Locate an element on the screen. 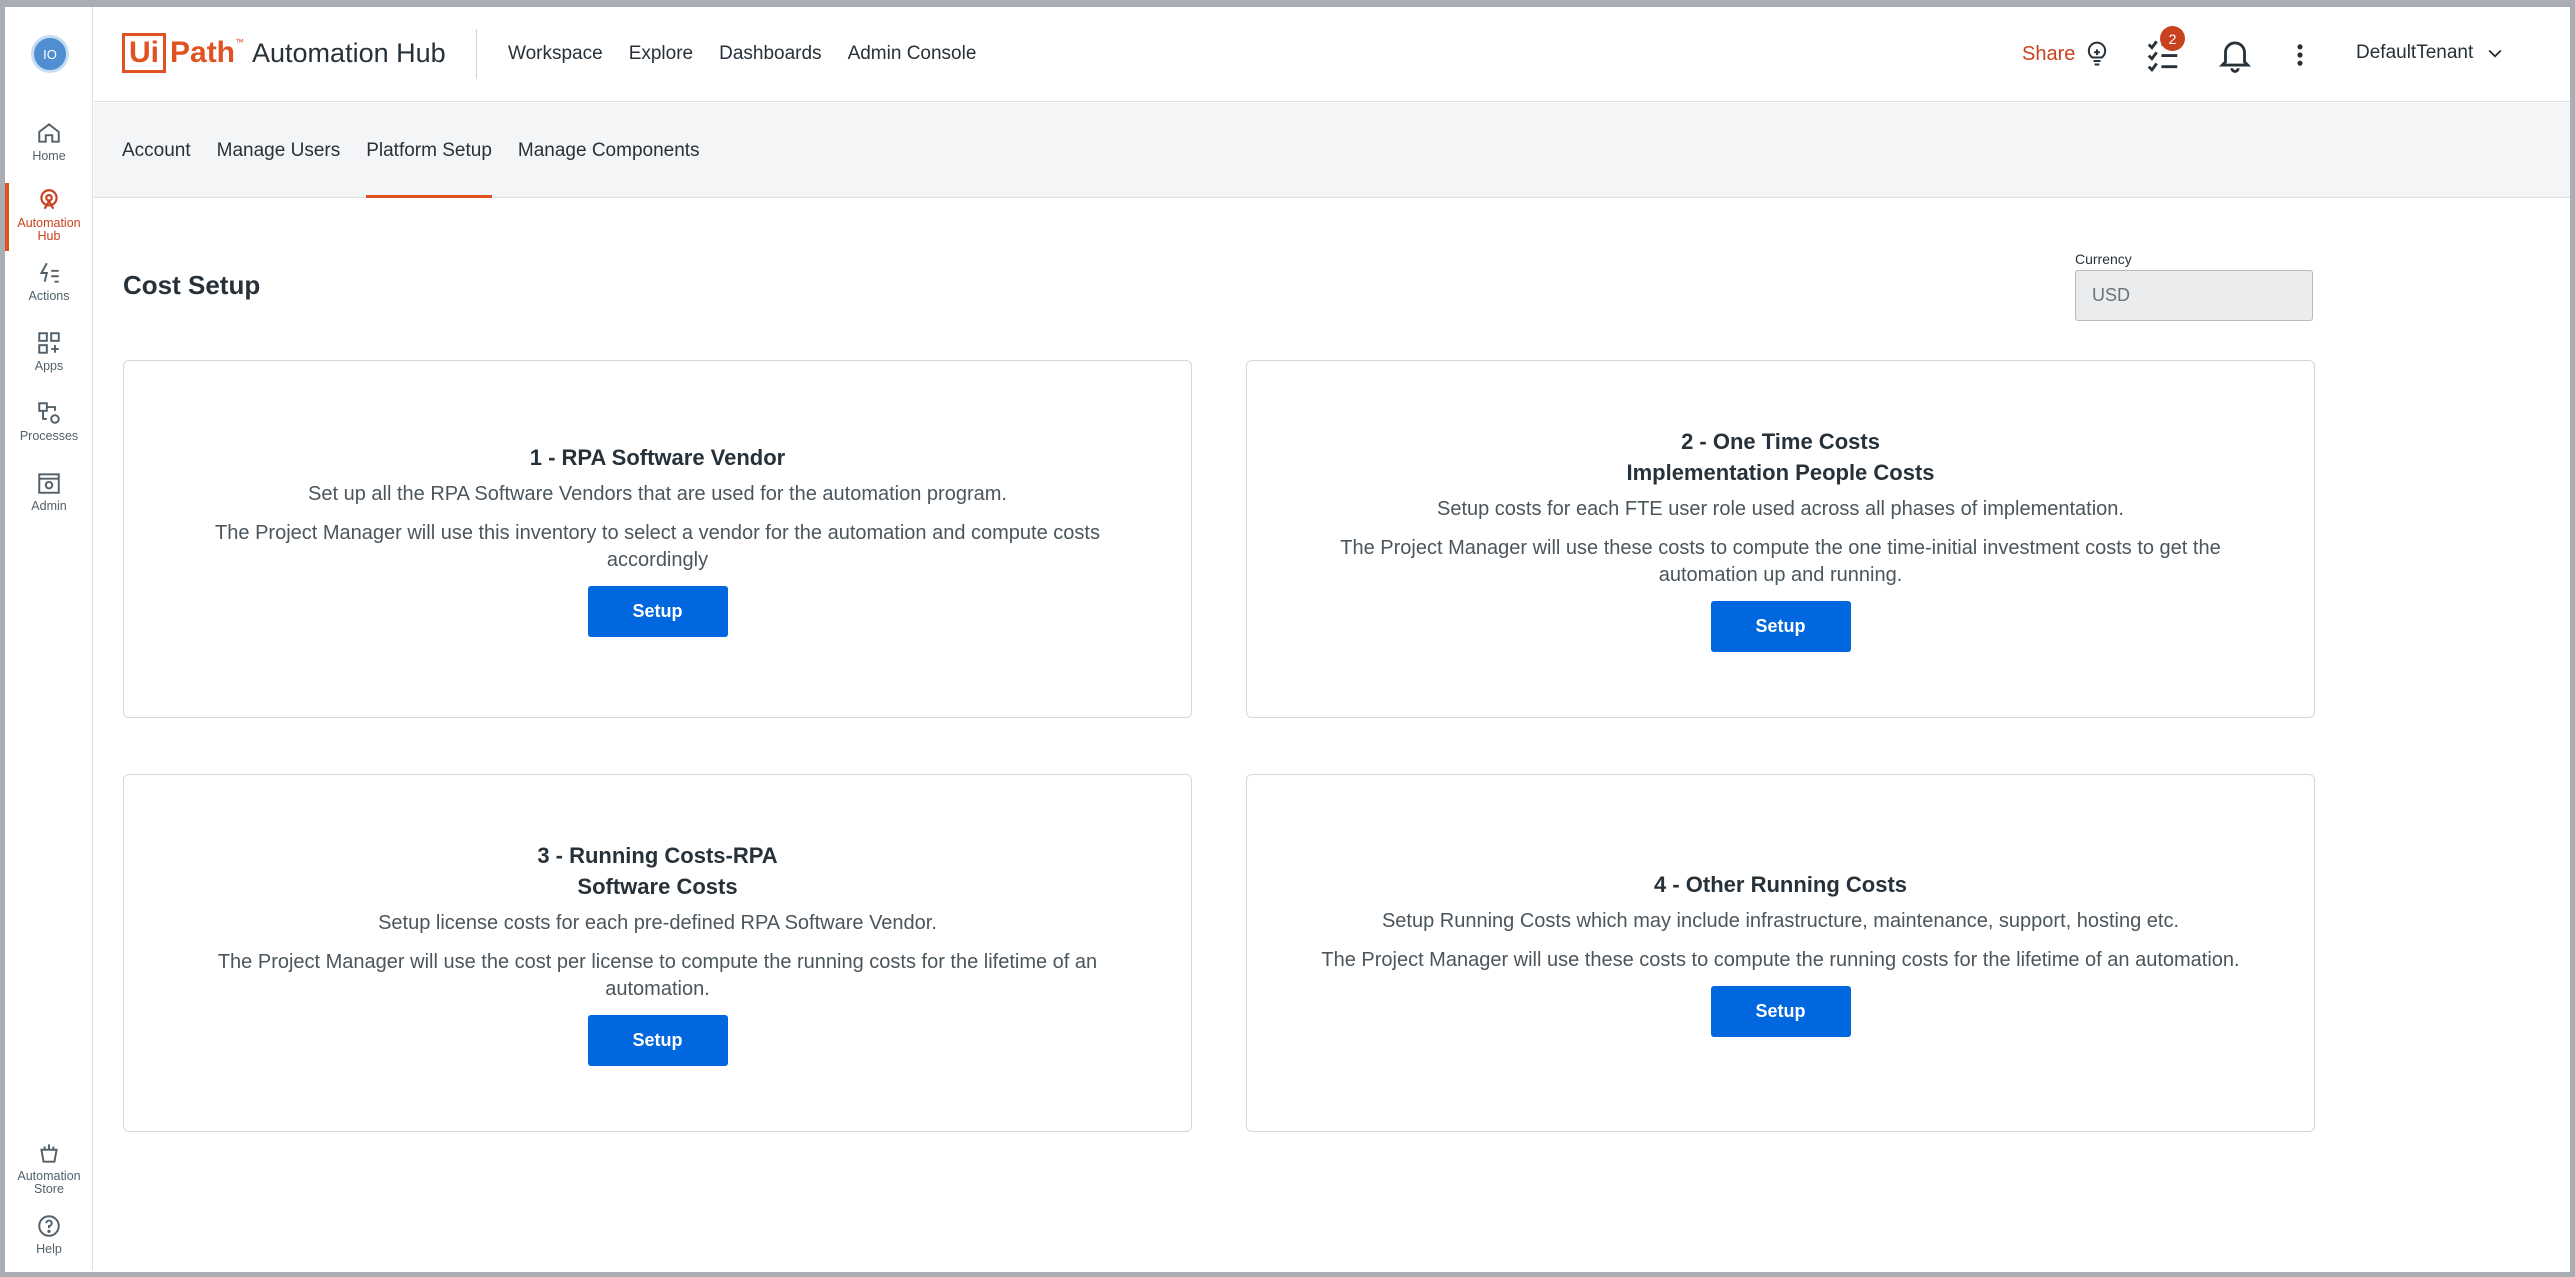 The width and height of the screenshot is (2575, 1277). rail-label-automation-store: Automation Store is located at coordinates (49, 1182).